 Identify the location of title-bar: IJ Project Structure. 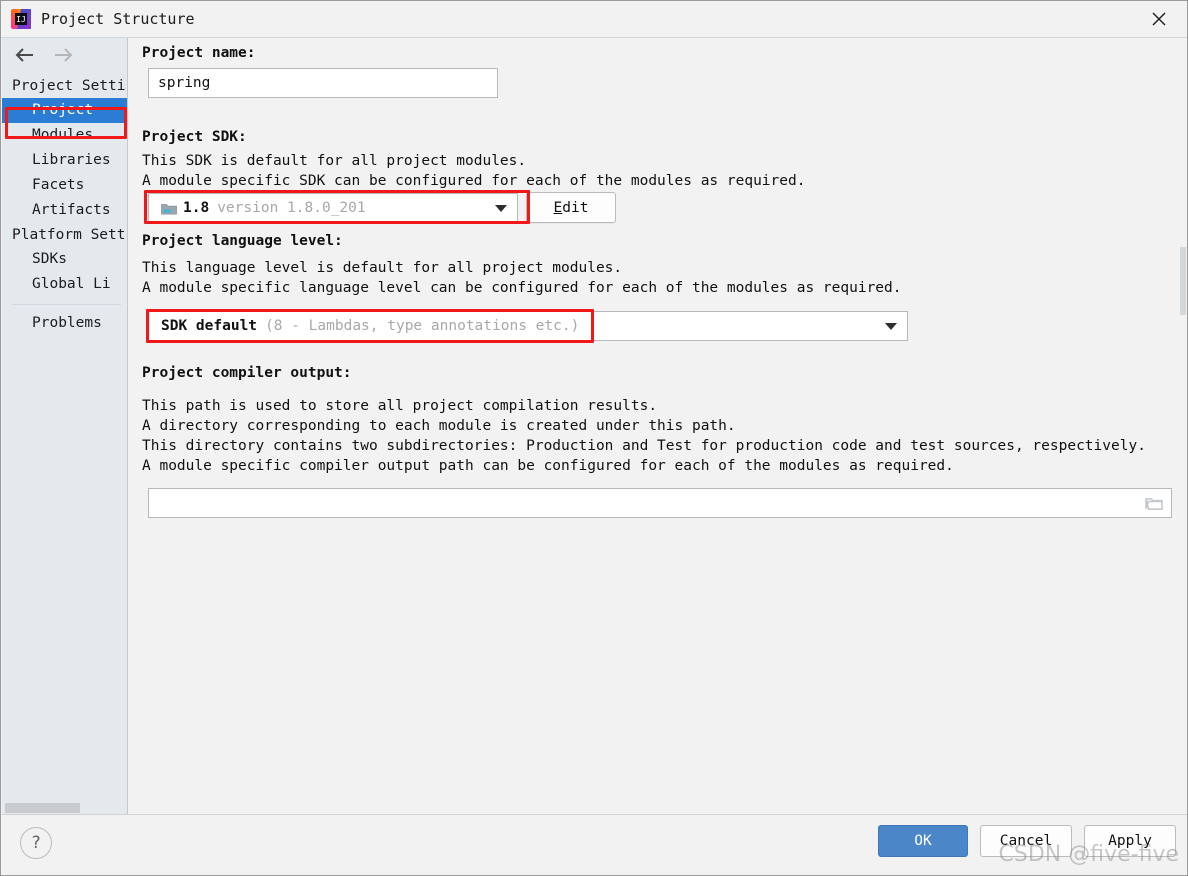
(594, 19).